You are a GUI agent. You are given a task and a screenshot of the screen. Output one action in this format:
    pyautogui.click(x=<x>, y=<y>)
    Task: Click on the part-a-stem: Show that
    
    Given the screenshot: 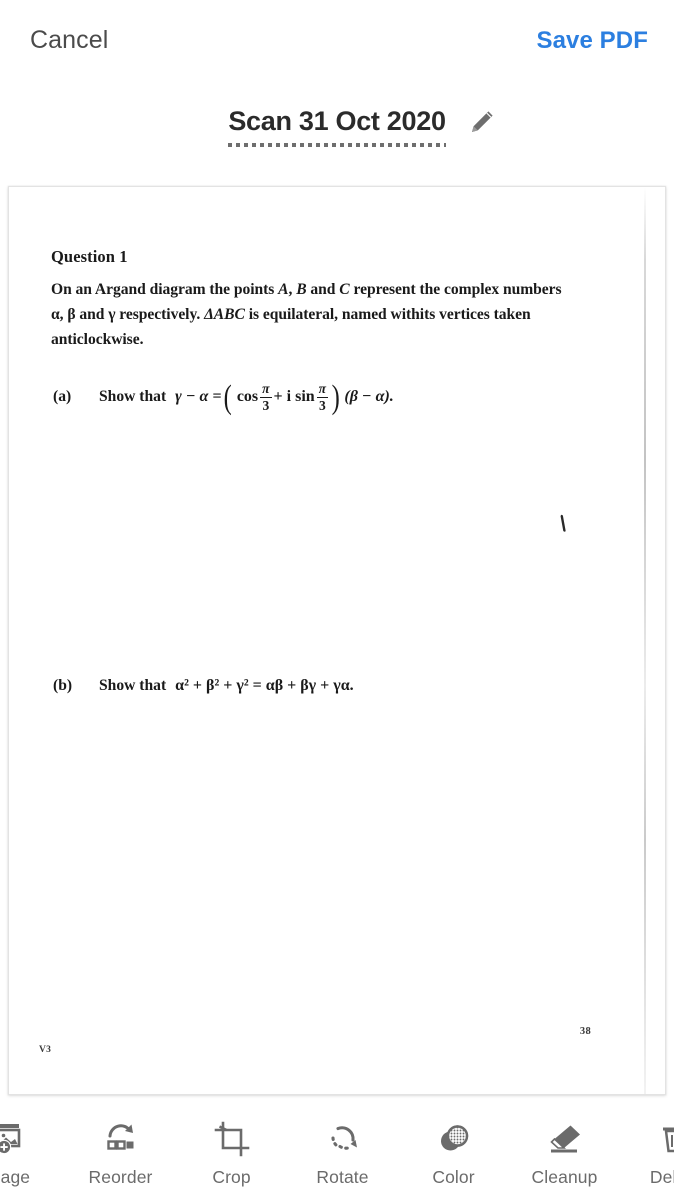 What is the action you would take?
    pyautogui.click(x=133, y=397)
    